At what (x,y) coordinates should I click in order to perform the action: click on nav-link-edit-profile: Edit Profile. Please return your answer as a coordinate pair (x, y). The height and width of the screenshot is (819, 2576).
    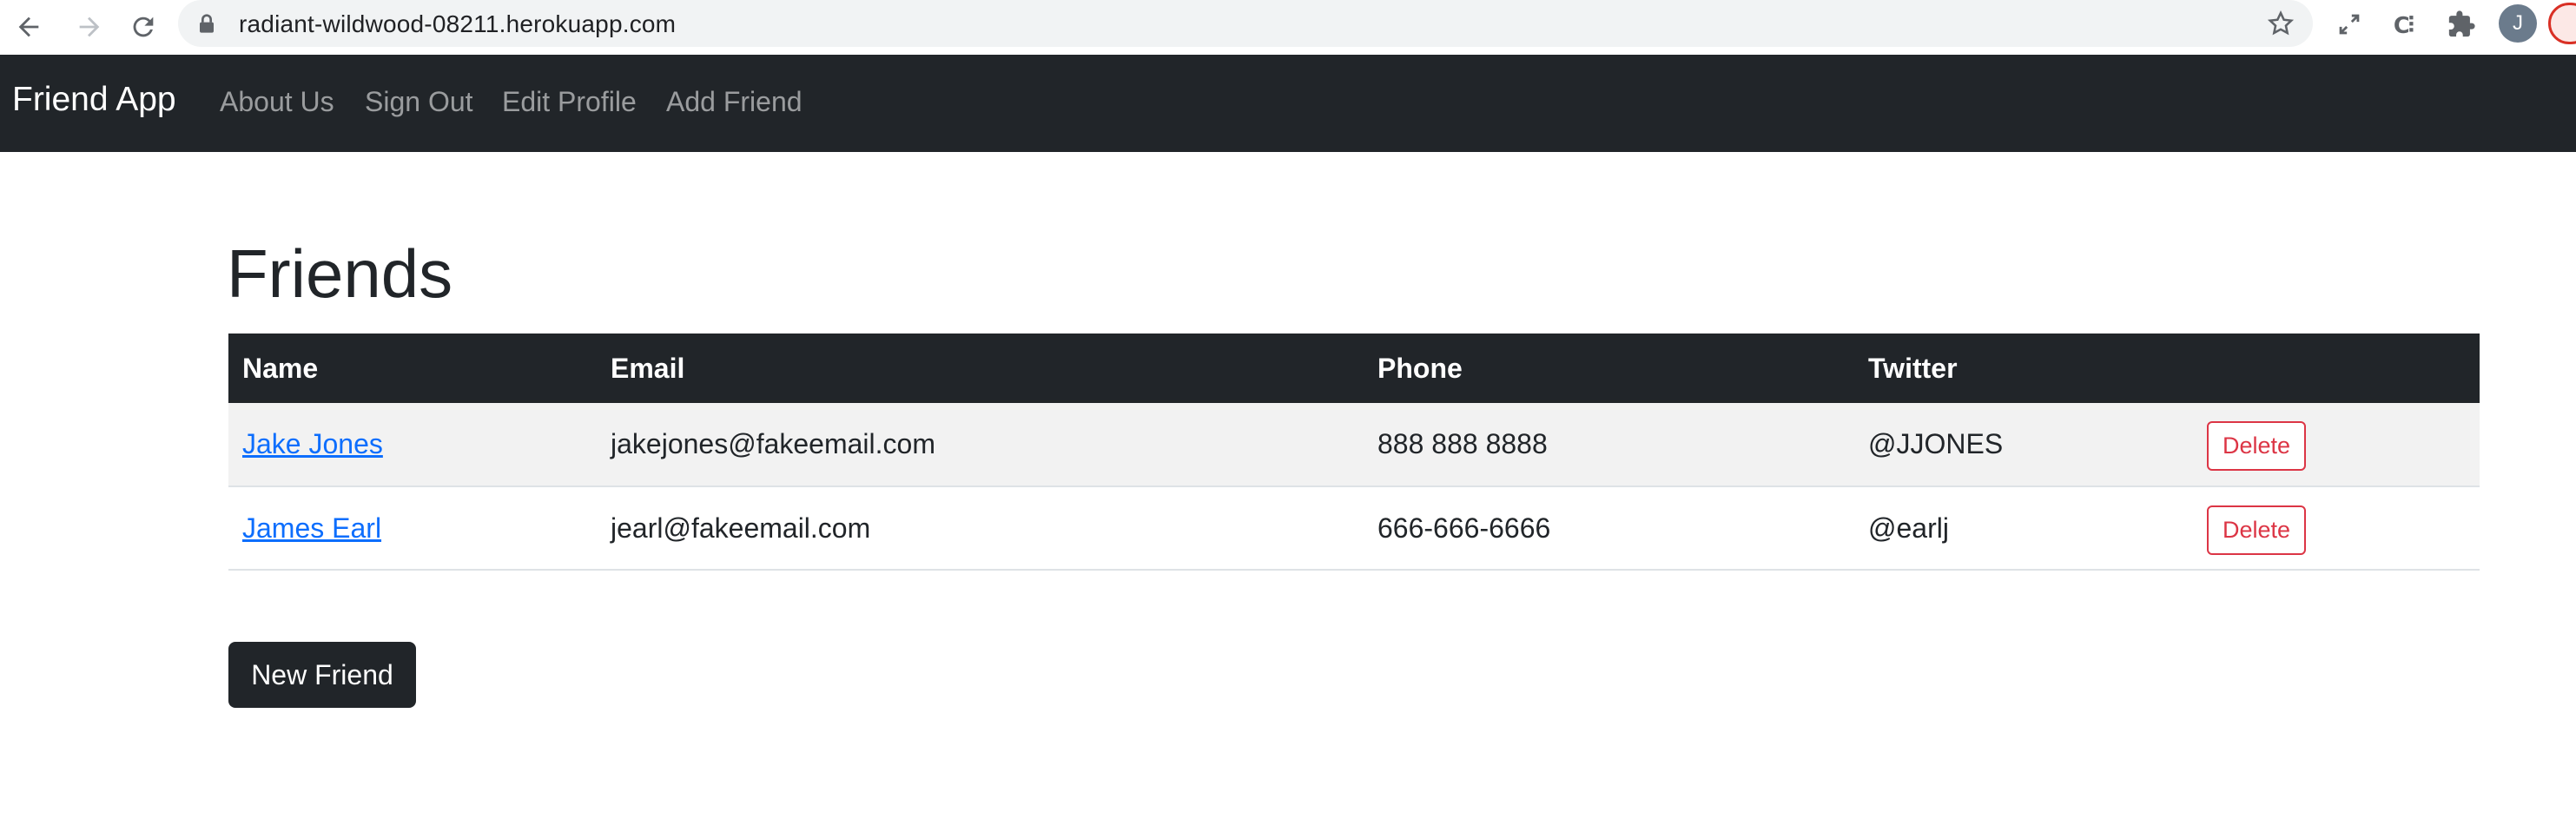
    Looking at the image, I should click on (569, 102).